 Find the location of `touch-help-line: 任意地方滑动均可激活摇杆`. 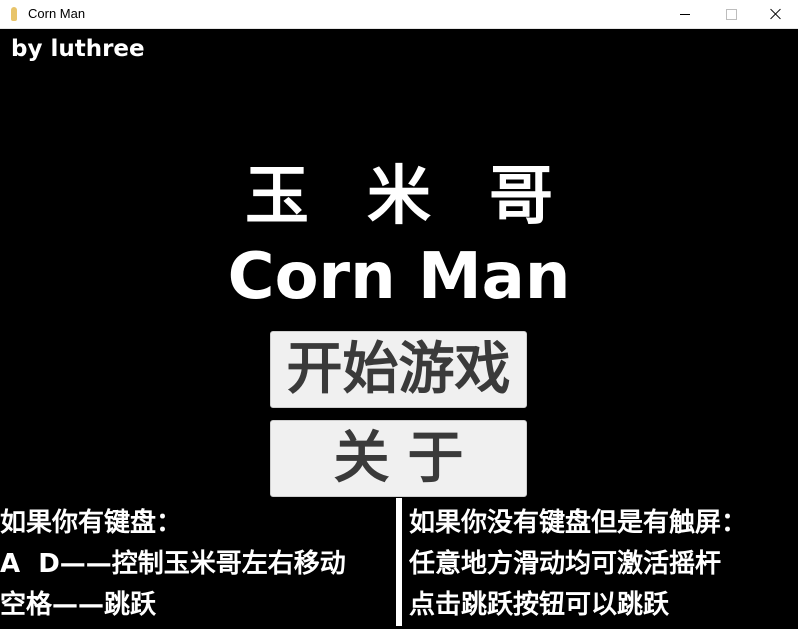

touch-help-line: 任意地方滑动均可激活摇杆 is located at coordinates (565, 564).